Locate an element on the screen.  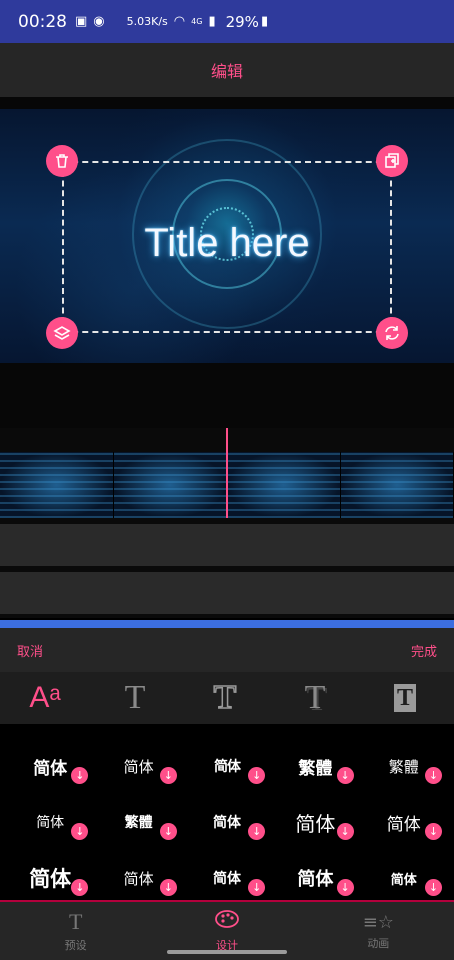
tab-text-shadow: T is located at coordinates (315, 698).